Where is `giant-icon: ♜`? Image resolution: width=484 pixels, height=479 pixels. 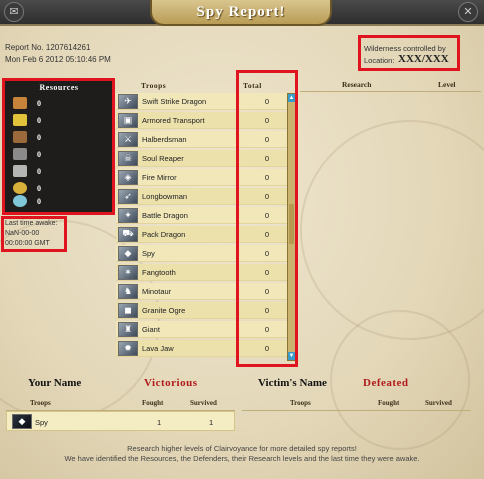
giant-icon: ♜ is located at coordinates (128, 329).